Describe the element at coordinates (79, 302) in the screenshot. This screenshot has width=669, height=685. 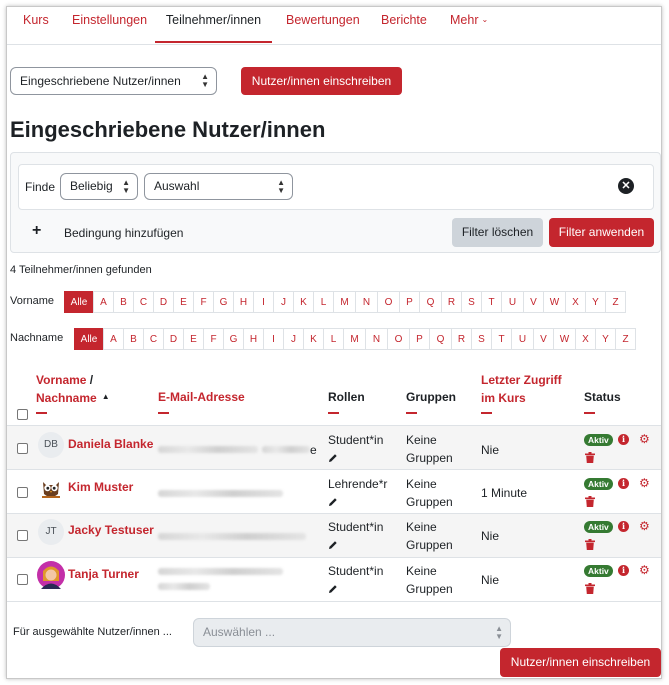
I see `initial-all-button: Alle` at that location.